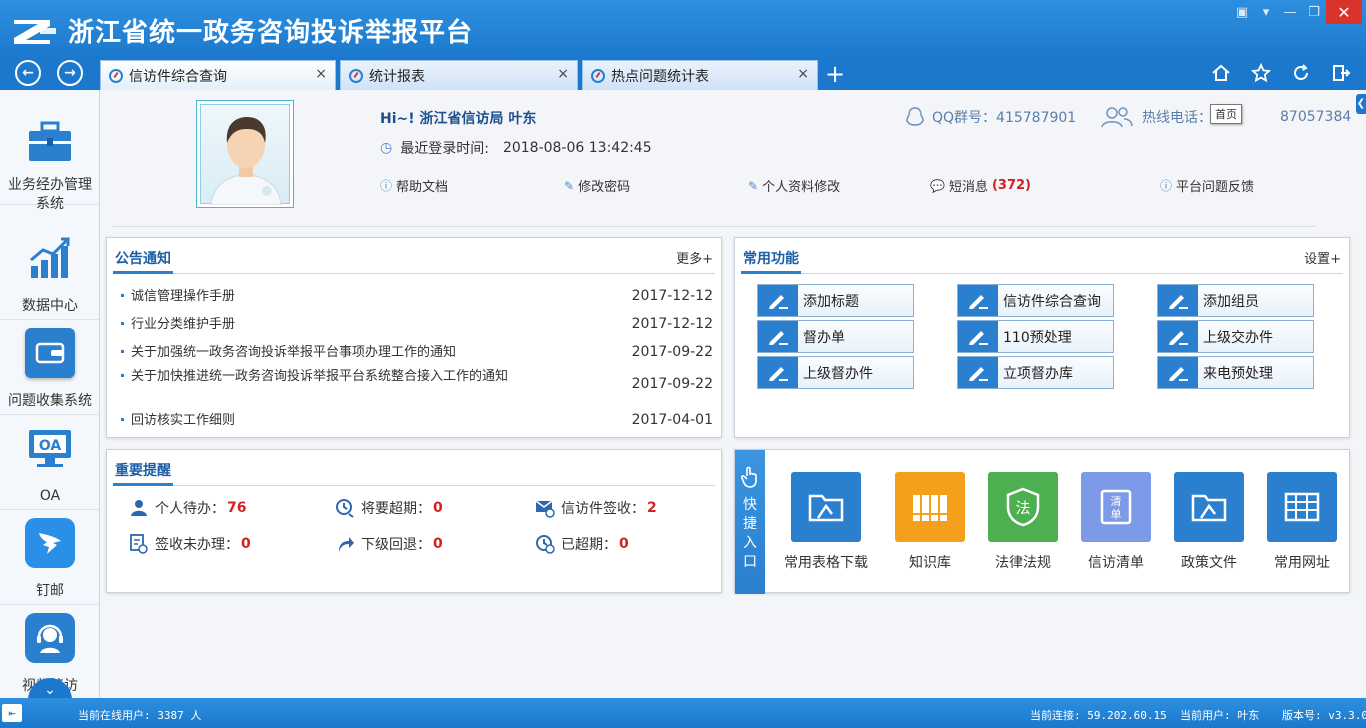 The image size is (1366, 728). Describe the element at coordinates (835, 74) in the screenshot. I see `add-tab-button: +` at that location.